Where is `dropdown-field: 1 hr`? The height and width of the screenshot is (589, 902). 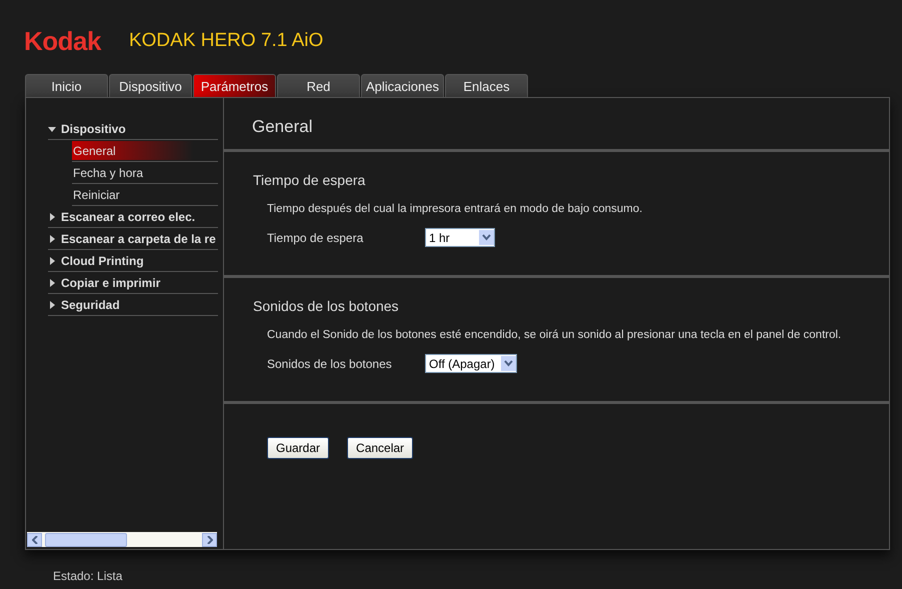
dropdown-field: 1 hr is located at coordinates (460, 237).